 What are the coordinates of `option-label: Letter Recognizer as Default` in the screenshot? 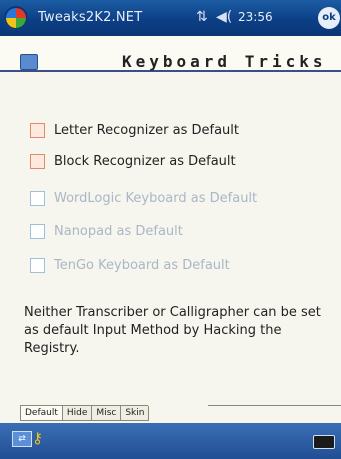 It's located at (147, 130).